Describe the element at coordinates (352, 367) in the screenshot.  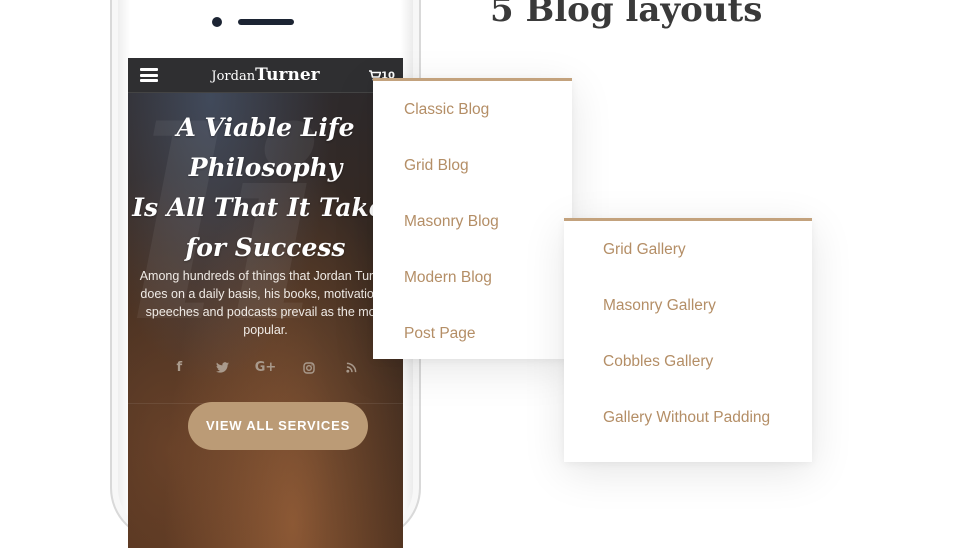
I see `rss-icon` at that location.